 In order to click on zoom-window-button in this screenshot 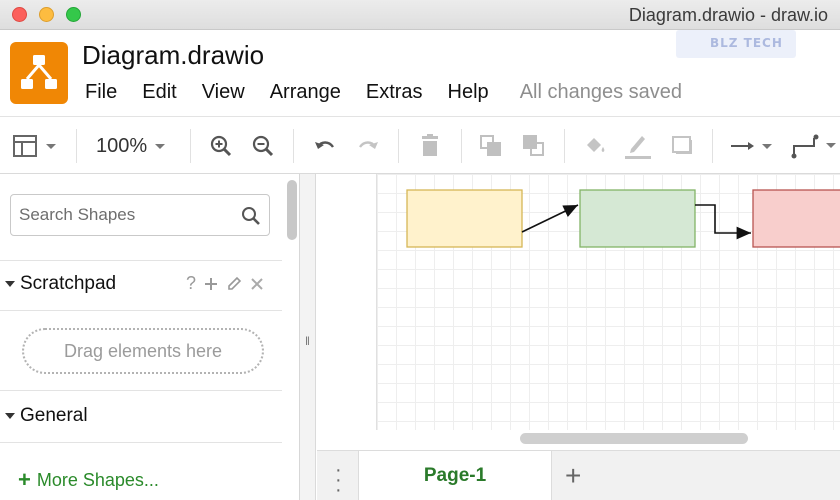, I will do `click(73, 14)`.